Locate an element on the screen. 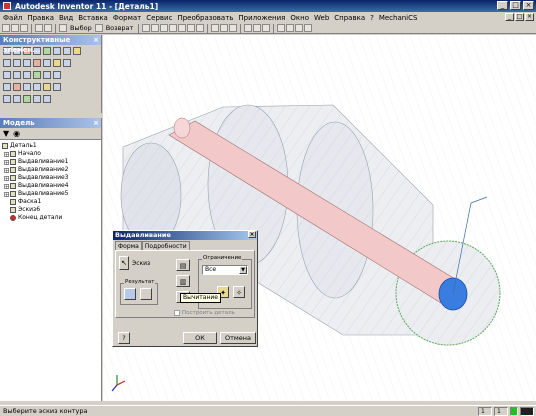 Image resolution: width=536 pixels, height=416 pixels. menu-question: ? is located at coordinates (372, 18).